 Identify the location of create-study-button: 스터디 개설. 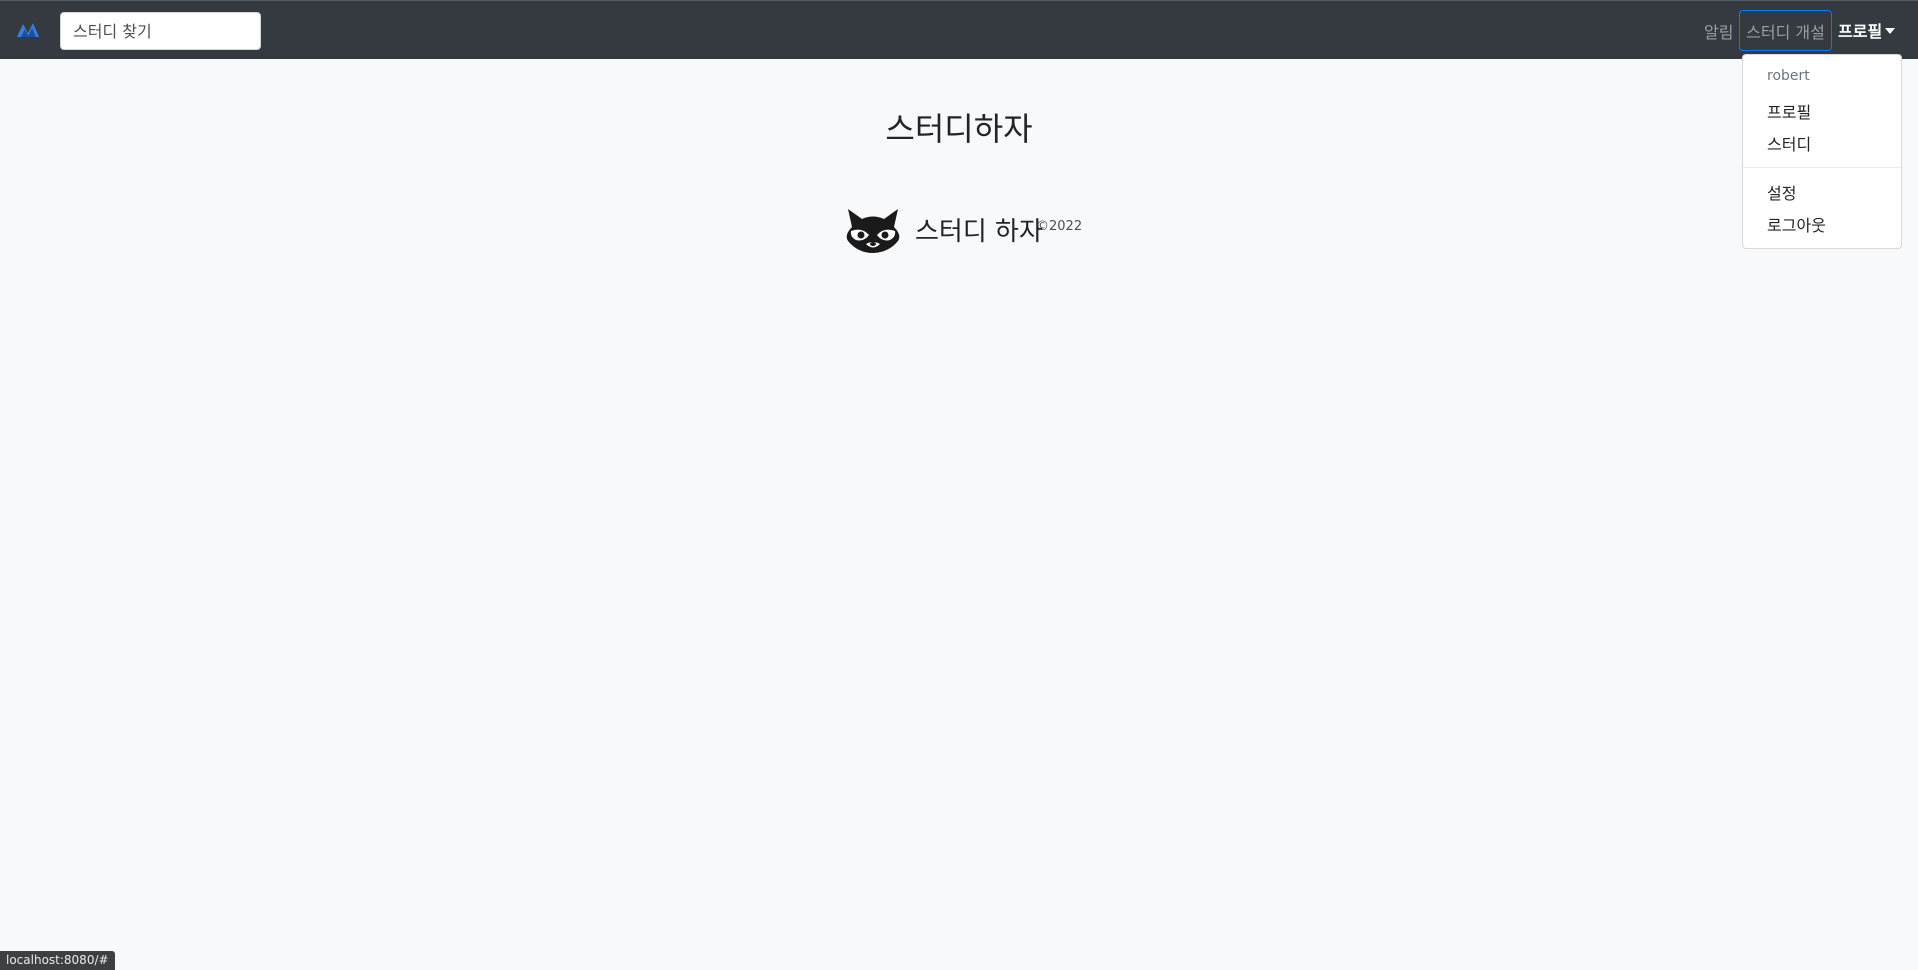
(1785, 30).